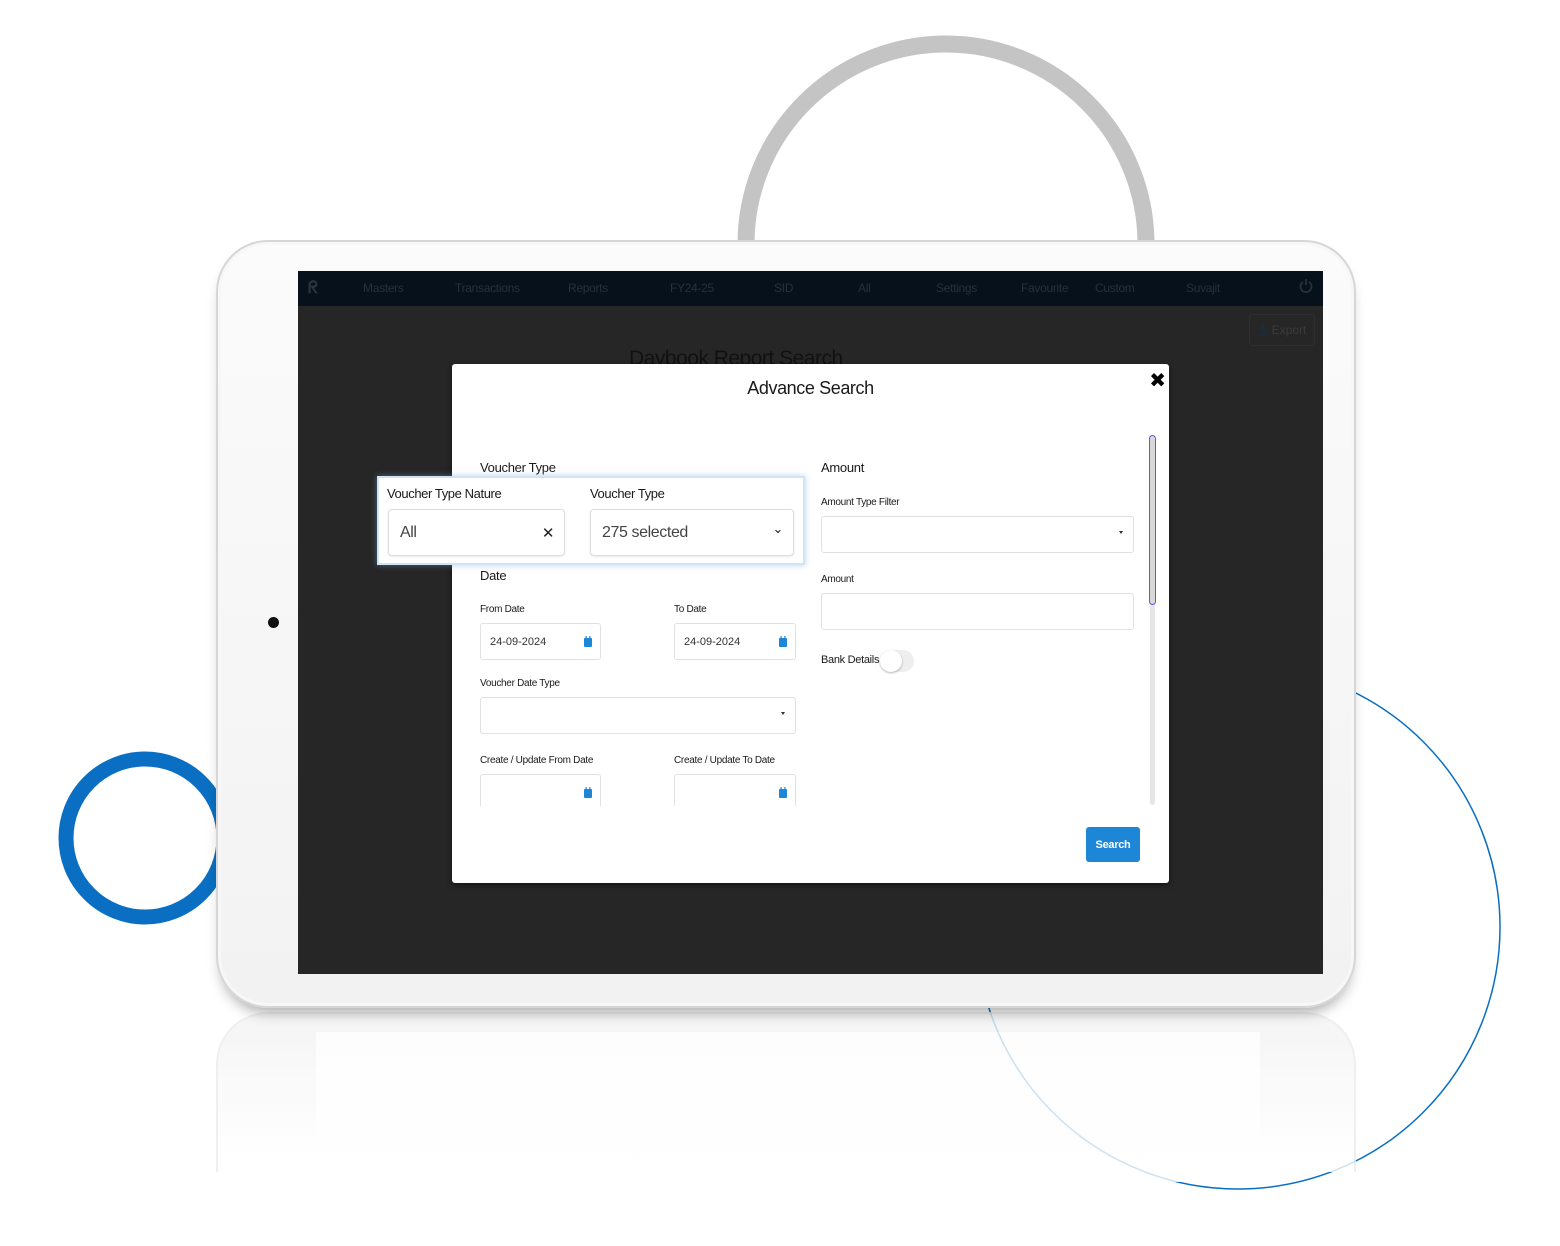  What do you see at coordinates (493, 575) in the screenshot?
I see `date-heading: Date` at bounding box center [493, 575].